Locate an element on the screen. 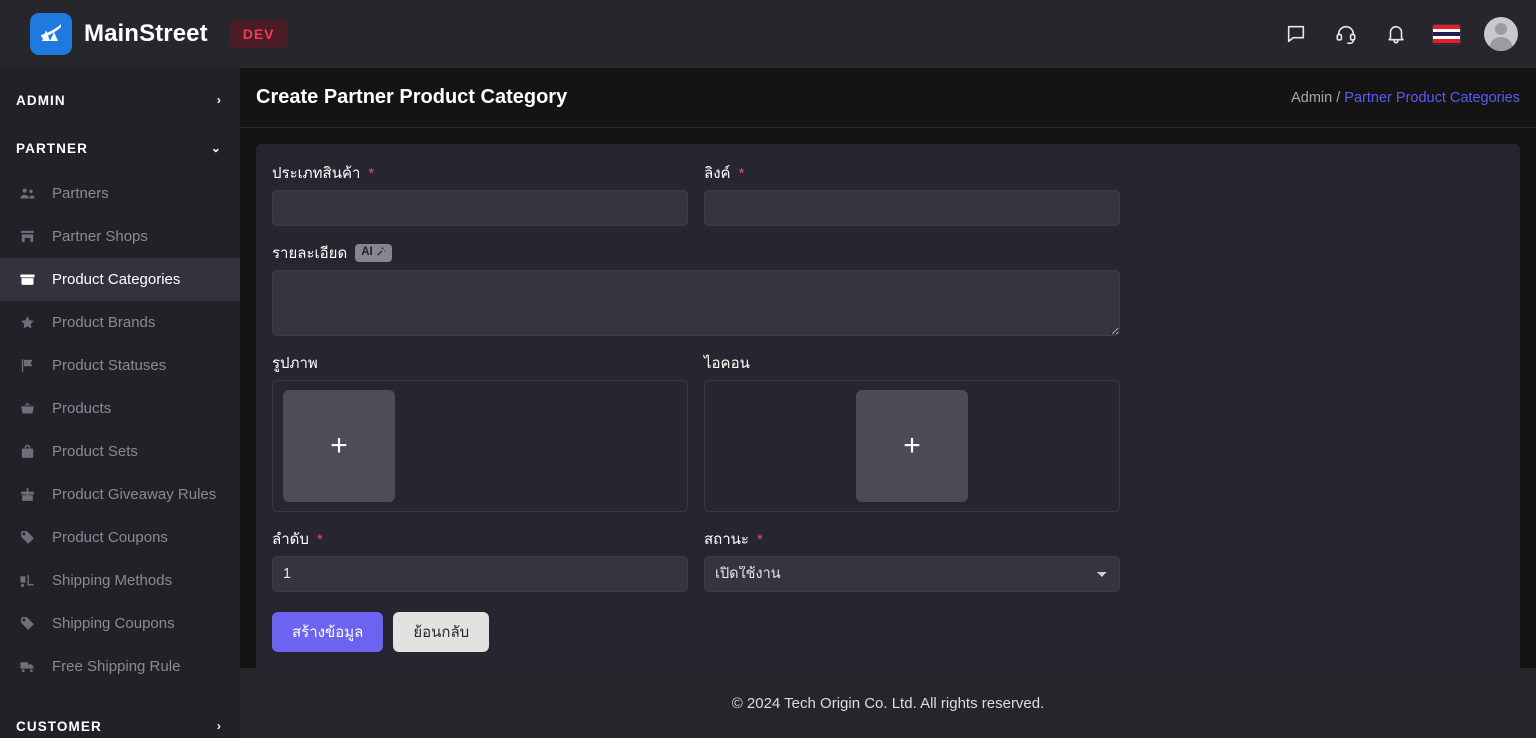 The image size is (1536, 738). sidebar-section-partner: PARTNER ⌄ is located at coordinates (120, 148).